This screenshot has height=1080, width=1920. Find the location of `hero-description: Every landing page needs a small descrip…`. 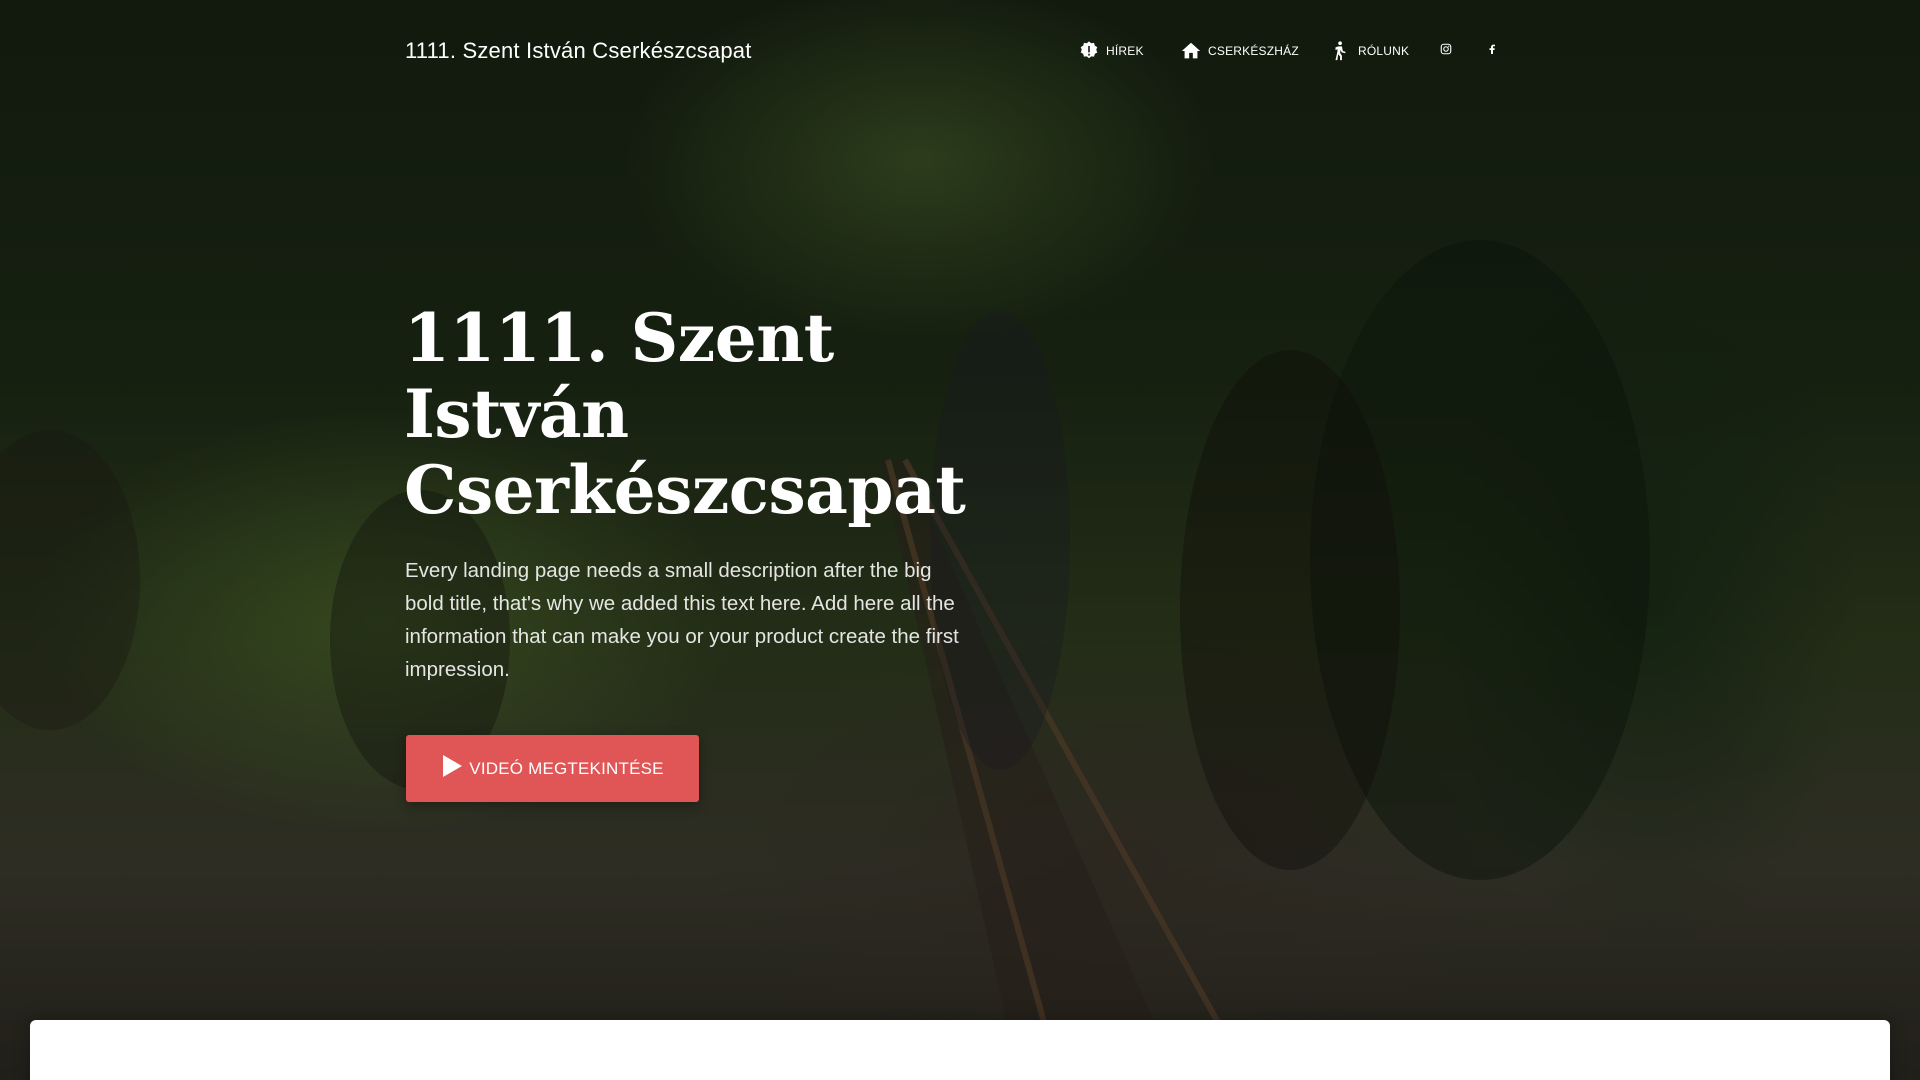

hero-description: Every landing page needs a small descrip… is located at coordinates (682, 620).